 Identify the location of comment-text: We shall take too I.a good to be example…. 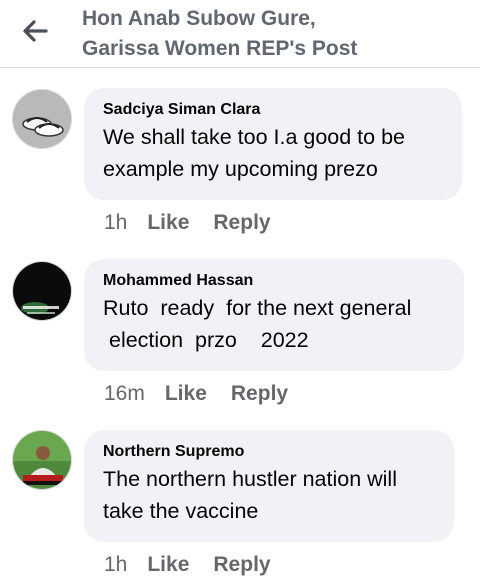
(254, 153).